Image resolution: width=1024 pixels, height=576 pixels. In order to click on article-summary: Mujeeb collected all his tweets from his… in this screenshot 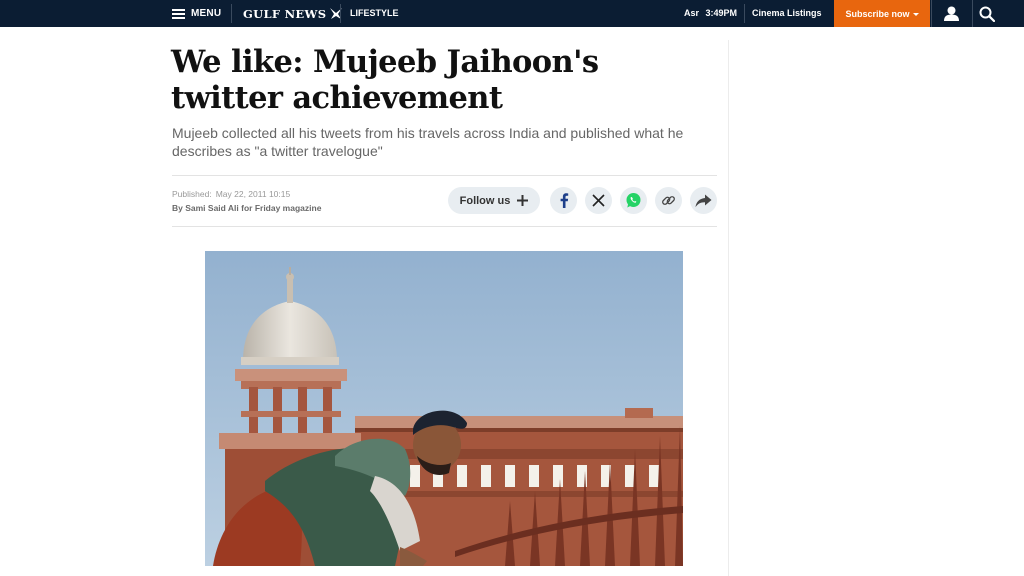, I will do `click(428, 142)`.